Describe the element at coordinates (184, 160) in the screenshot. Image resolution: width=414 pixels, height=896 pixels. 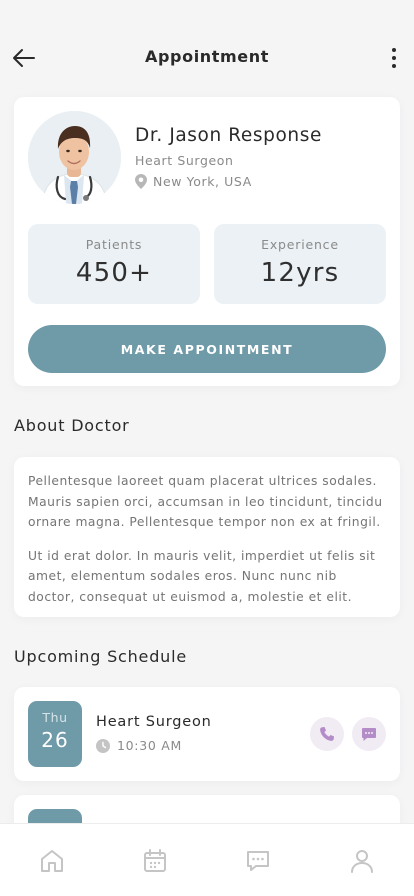
I see `doctor-specialty: Heart Surgeon` at that location.